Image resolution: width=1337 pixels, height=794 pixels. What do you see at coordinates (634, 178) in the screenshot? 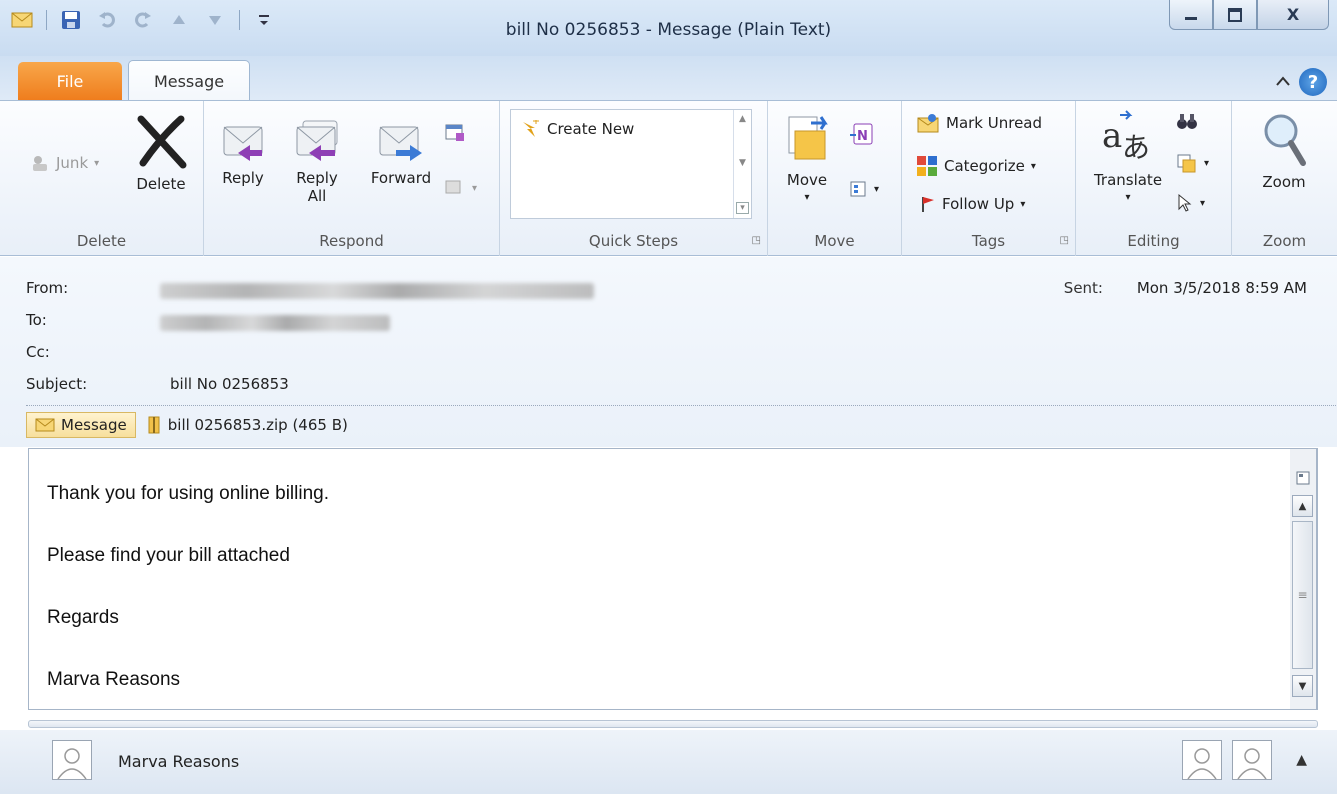
I see `ribbon-group-quick-steps: Create New ▲ ▼ ▾ Quick Steps ◳` at bounding box center [634, 178].